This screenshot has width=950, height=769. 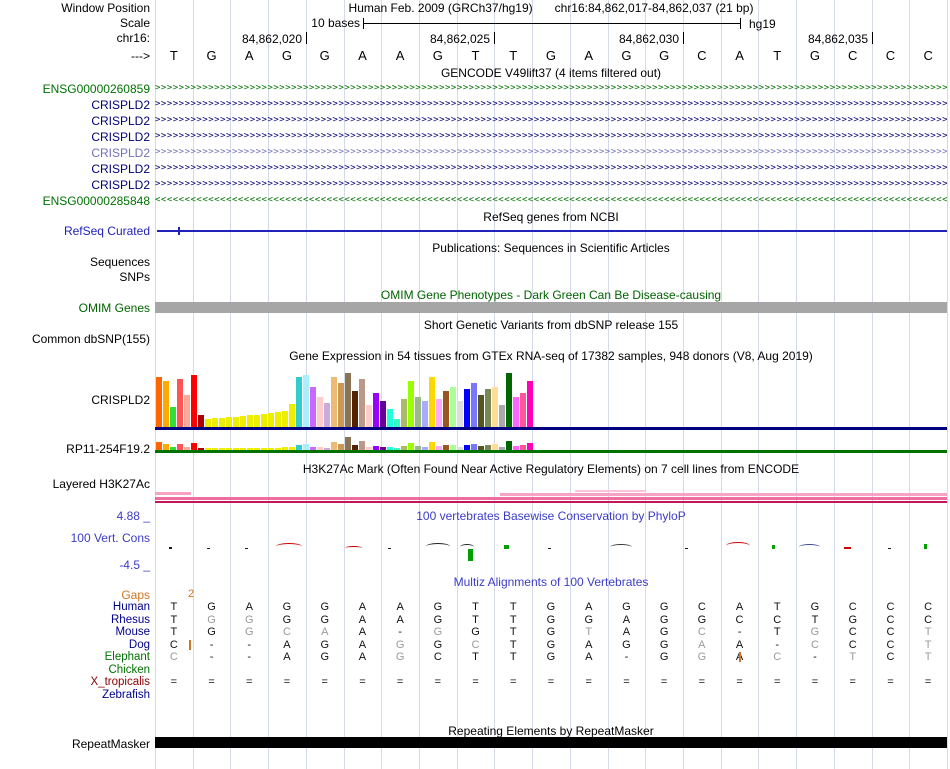 I want to click on gtex-expression-track-rp11, so click(x=551, y=444).